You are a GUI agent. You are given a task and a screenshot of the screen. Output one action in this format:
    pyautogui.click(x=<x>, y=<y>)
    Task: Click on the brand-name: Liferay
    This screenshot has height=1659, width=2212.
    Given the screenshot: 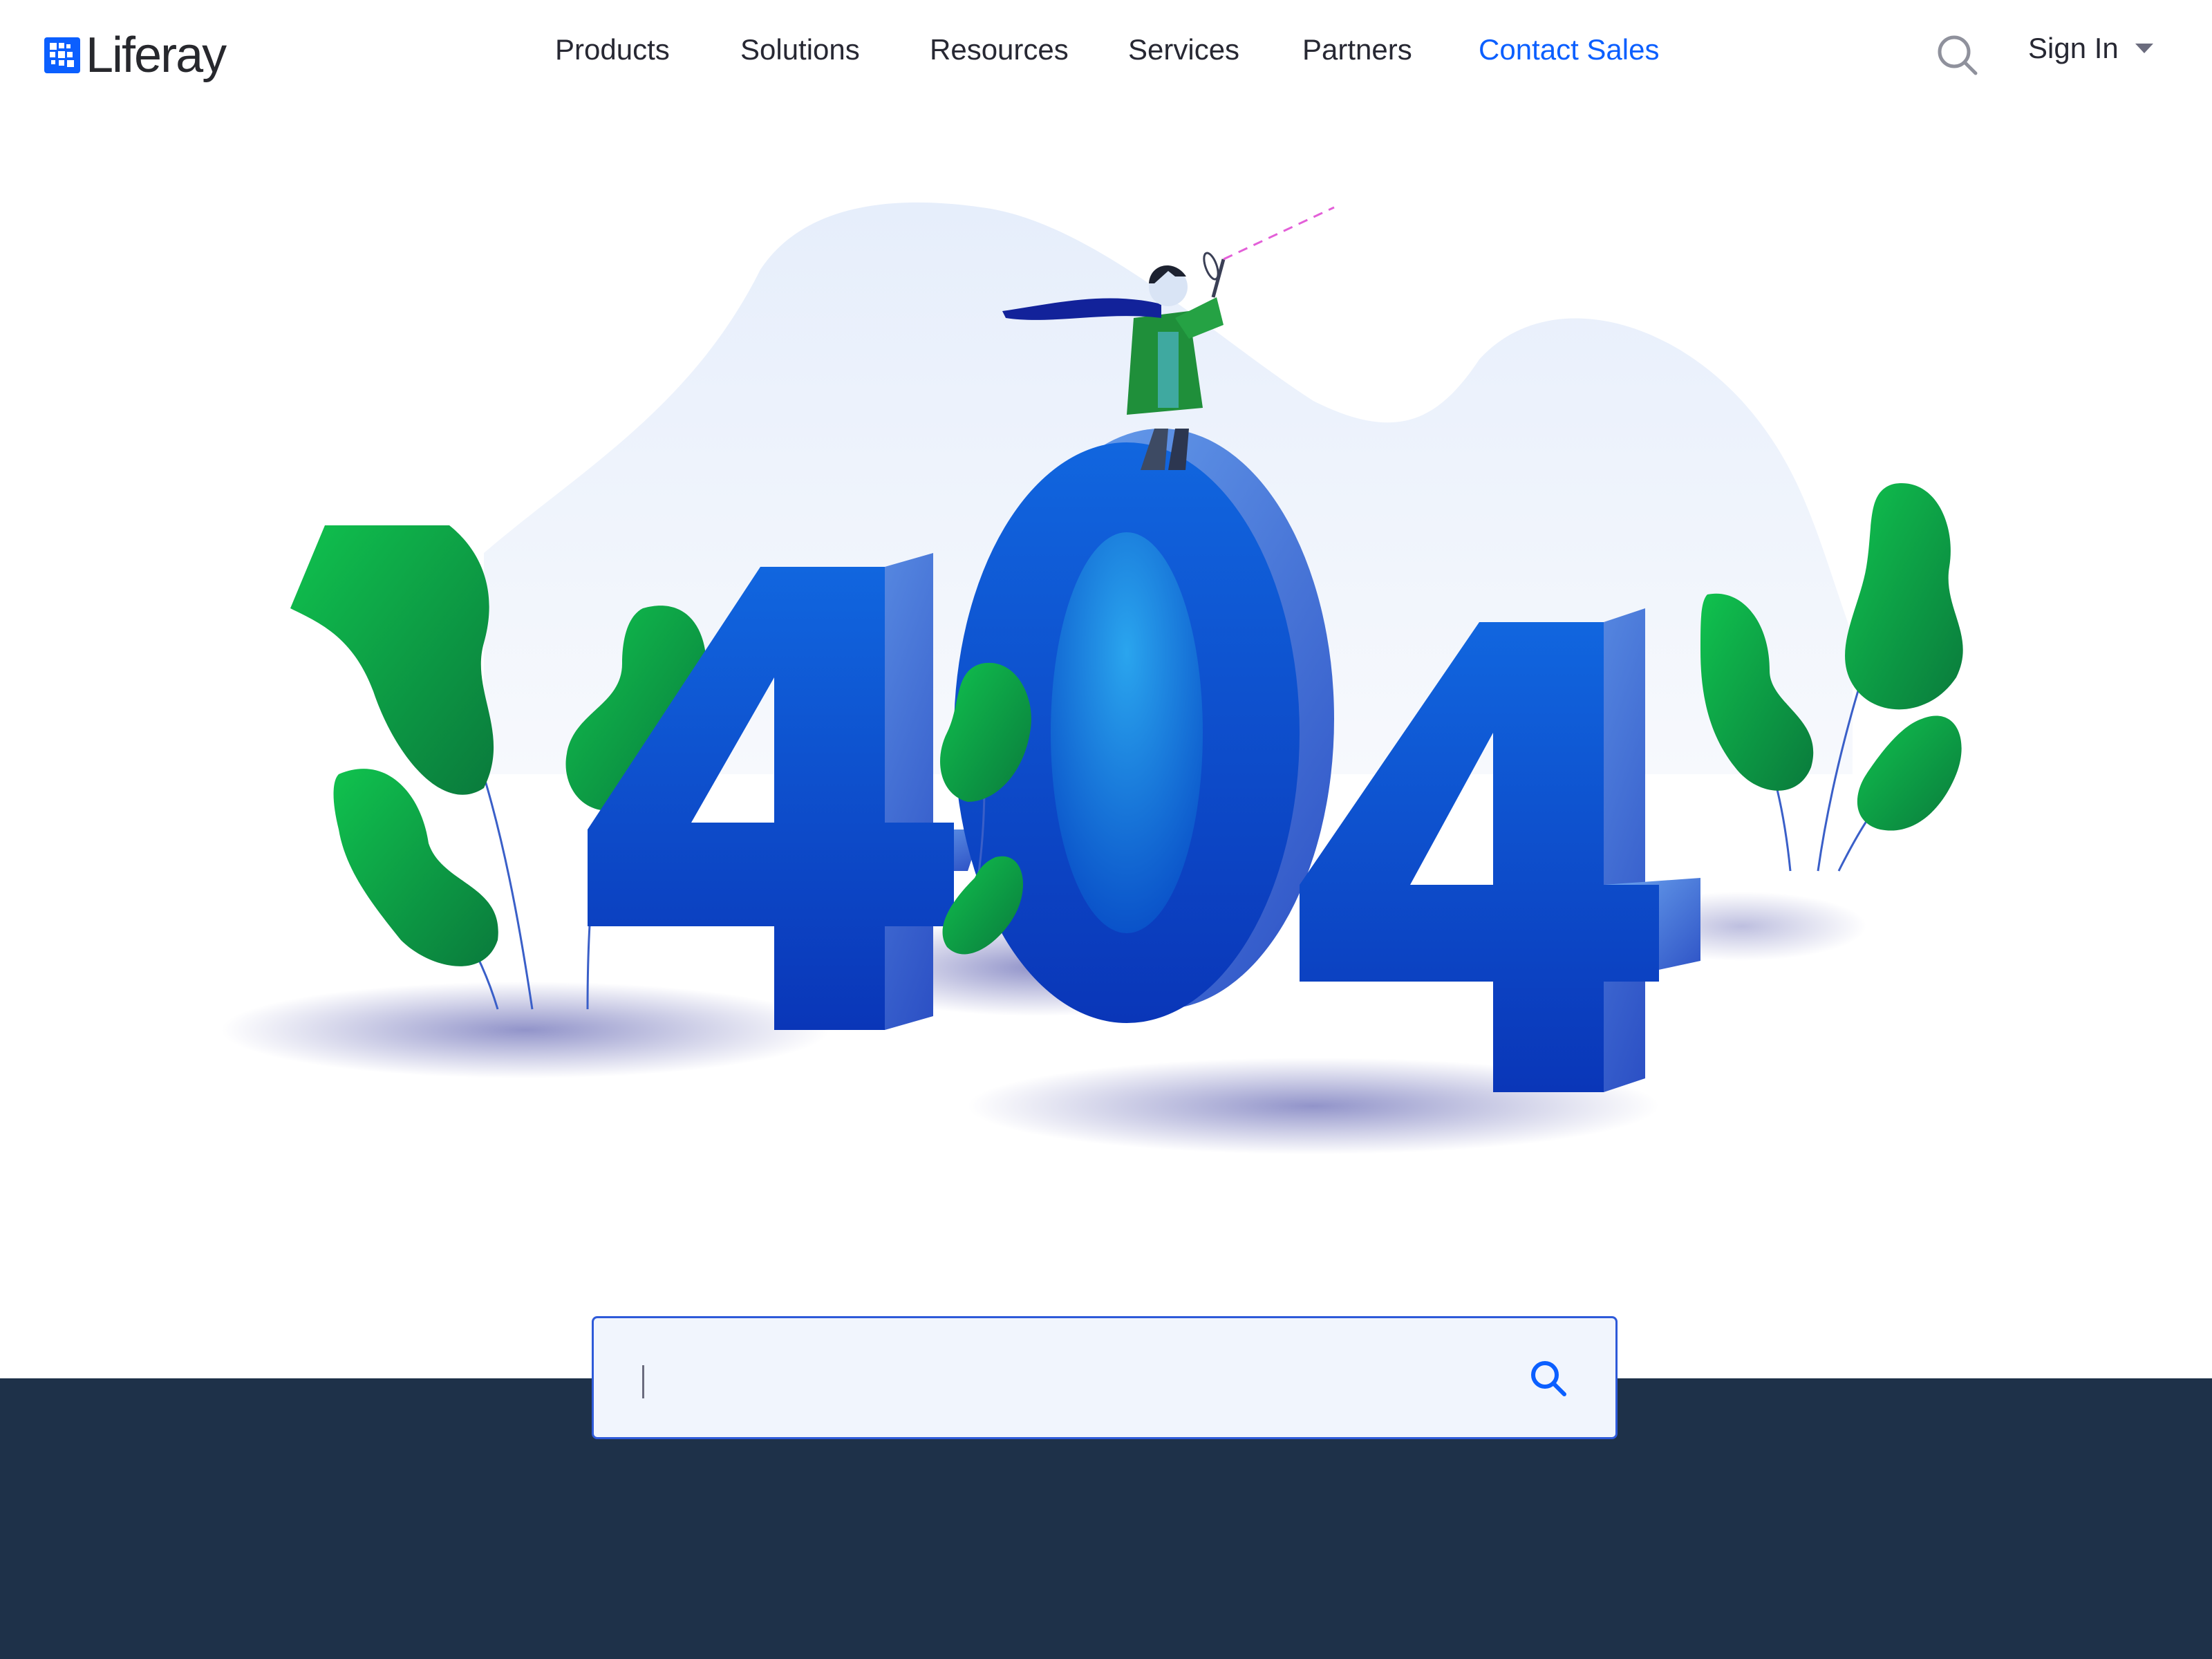 What is the action you would take?
    pyautogui.click(x=156, y=55)
    